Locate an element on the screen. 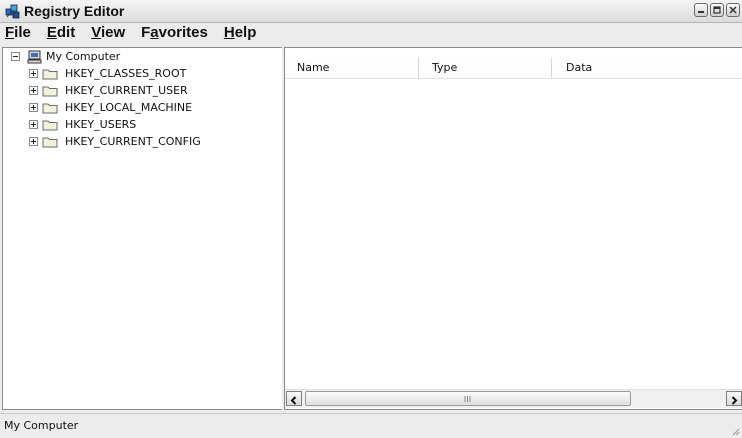 The height and width of the screenshot is (438, 742). tree-node-hkey-classes-root: HKEY_CLASSES_ROOT is located at coordinates (123, 74).